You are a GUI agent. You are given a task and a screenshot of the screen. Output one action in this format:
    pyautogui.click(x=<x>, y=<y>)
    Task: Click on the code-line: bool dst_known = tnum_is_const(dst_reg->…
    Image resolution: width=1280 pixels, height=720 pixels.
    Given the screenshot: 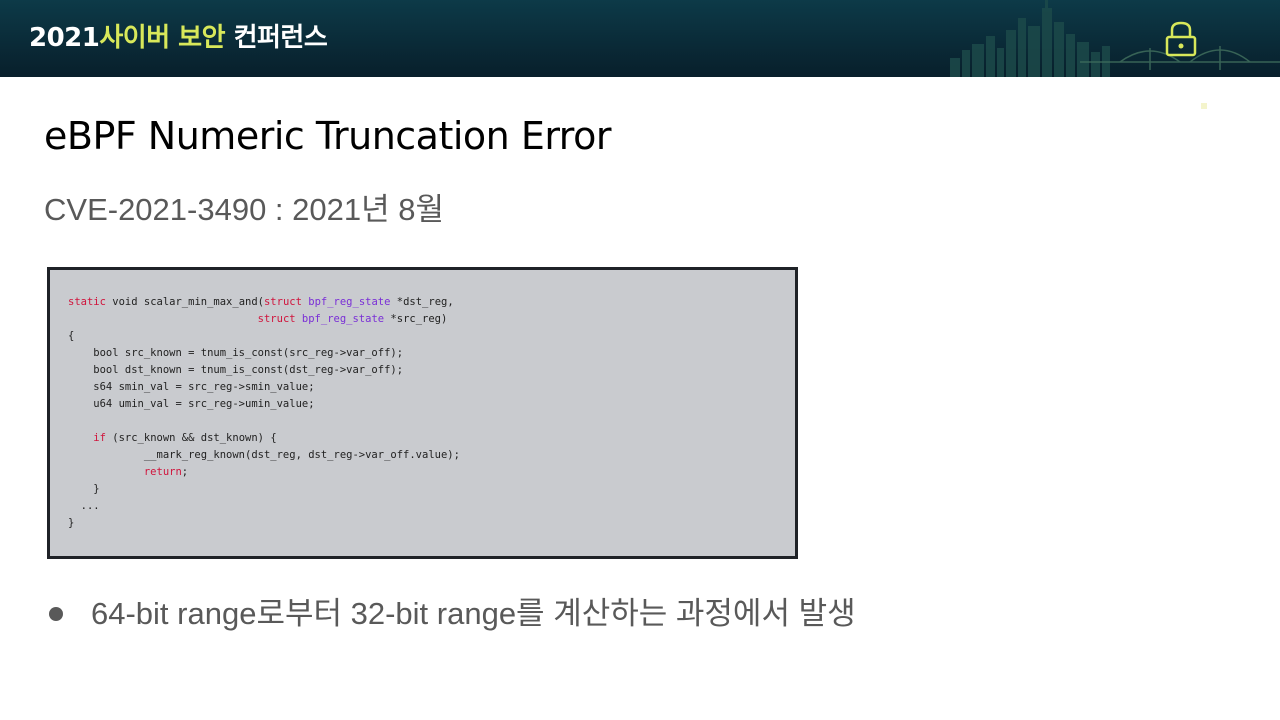 What is the action you would take?
    pyautogui.click(x=236, y=370)
    